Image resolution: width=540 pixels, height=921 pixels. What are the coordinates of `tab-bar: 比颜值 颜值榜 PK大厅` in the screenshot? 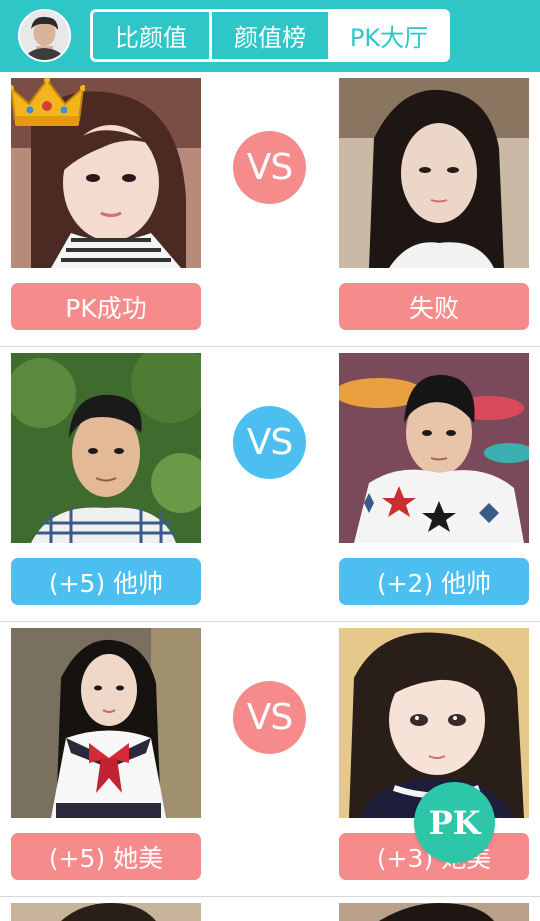 It's located at (270, 35).